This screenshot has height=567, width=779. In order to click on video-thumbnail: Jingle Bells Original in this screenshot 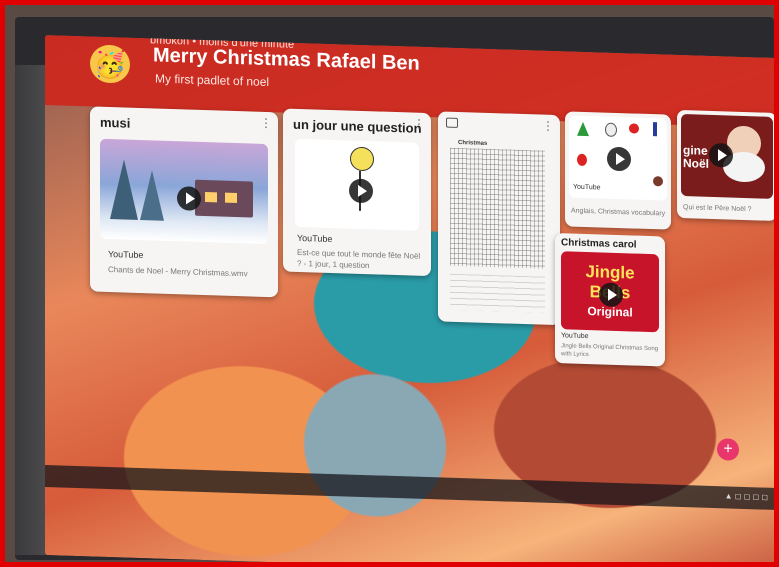, I will do `click(610, 292)`.